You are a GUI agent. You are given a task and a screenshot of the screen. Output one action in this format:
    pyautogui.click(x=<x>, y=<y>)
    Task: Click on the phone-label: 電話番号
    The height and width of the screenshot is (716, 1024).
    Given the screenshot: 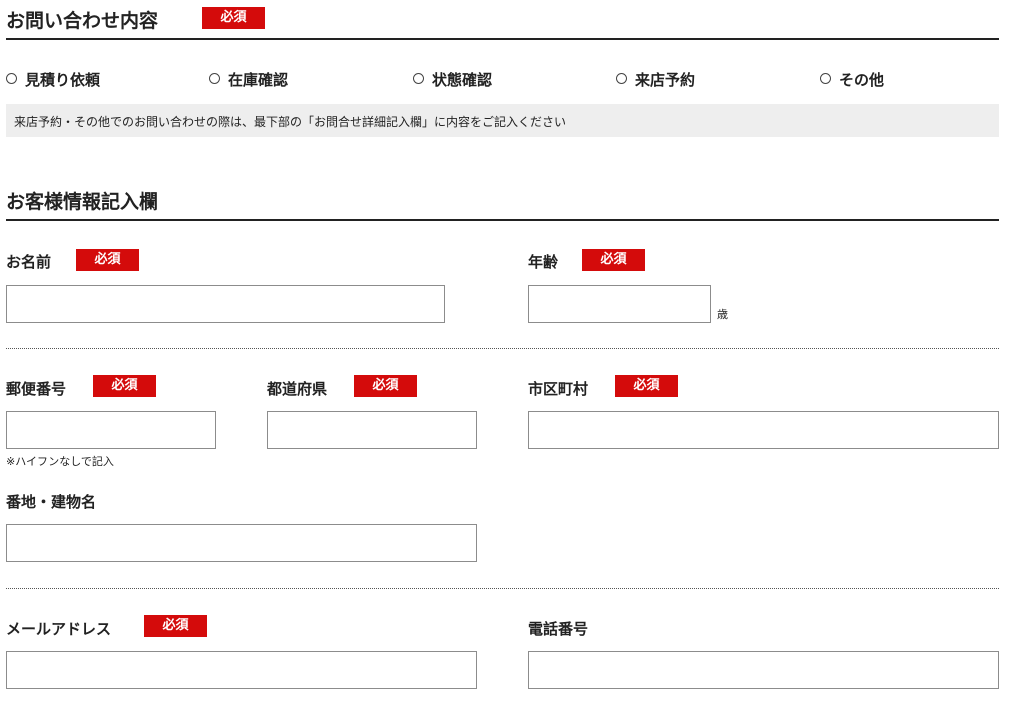 What is the action you would take?
    pyautogui.click(x=558, y=629)
    